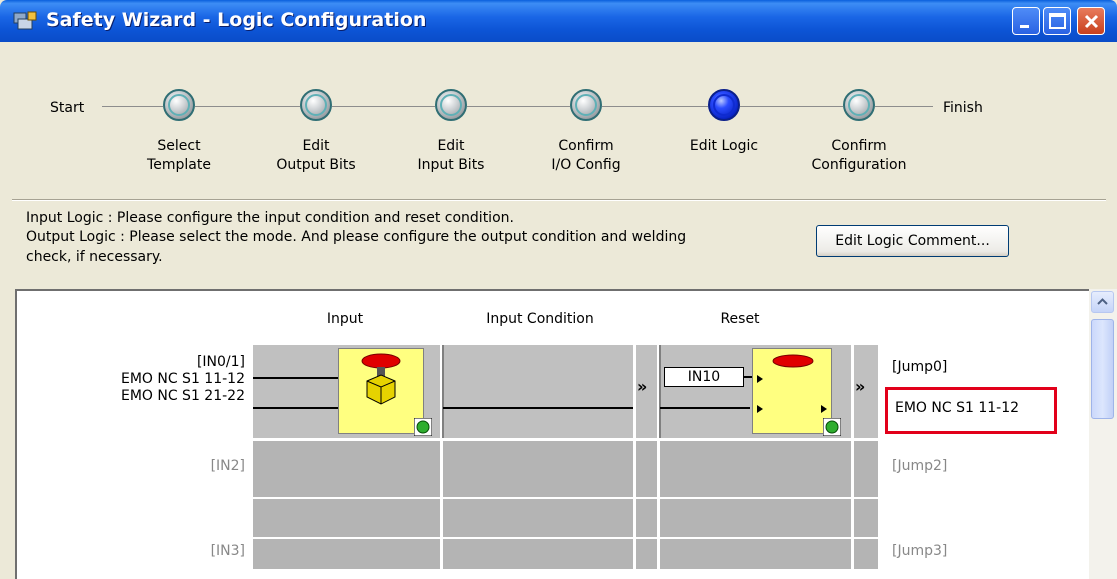 The image size is (1117, 579). Describe the element at coordinates (792, 383) in the screenshot. I see `reset-button-icon` at that location.